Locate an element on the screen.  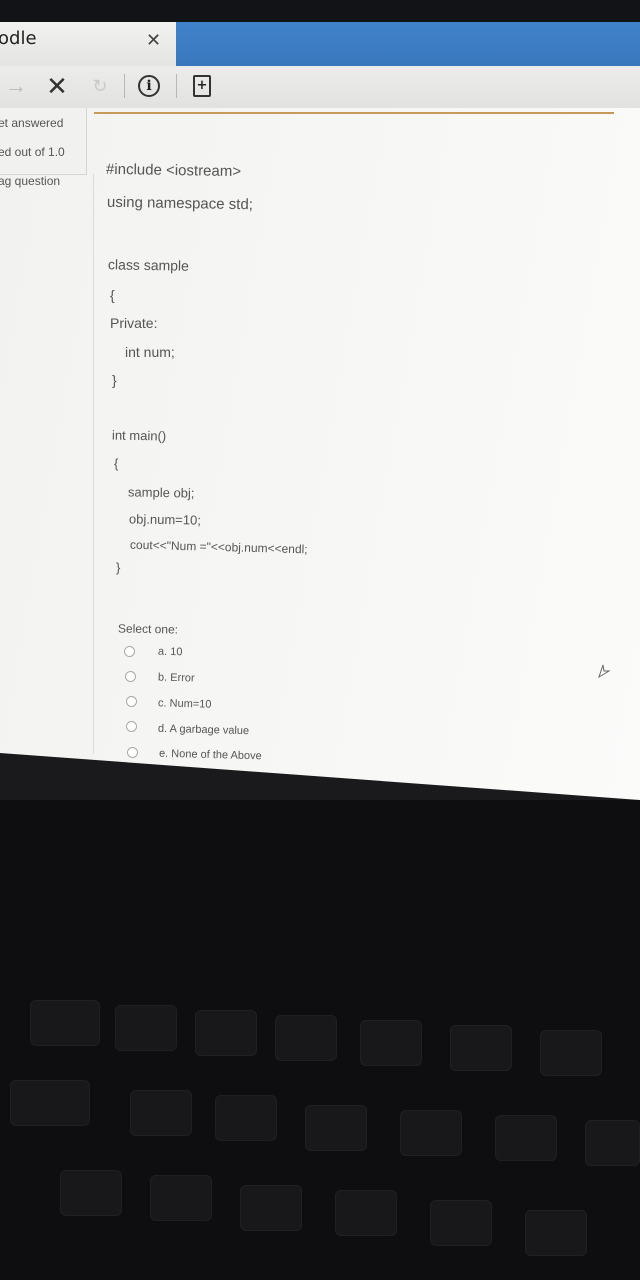
option-c-radio is located at coordinates (131, 701).